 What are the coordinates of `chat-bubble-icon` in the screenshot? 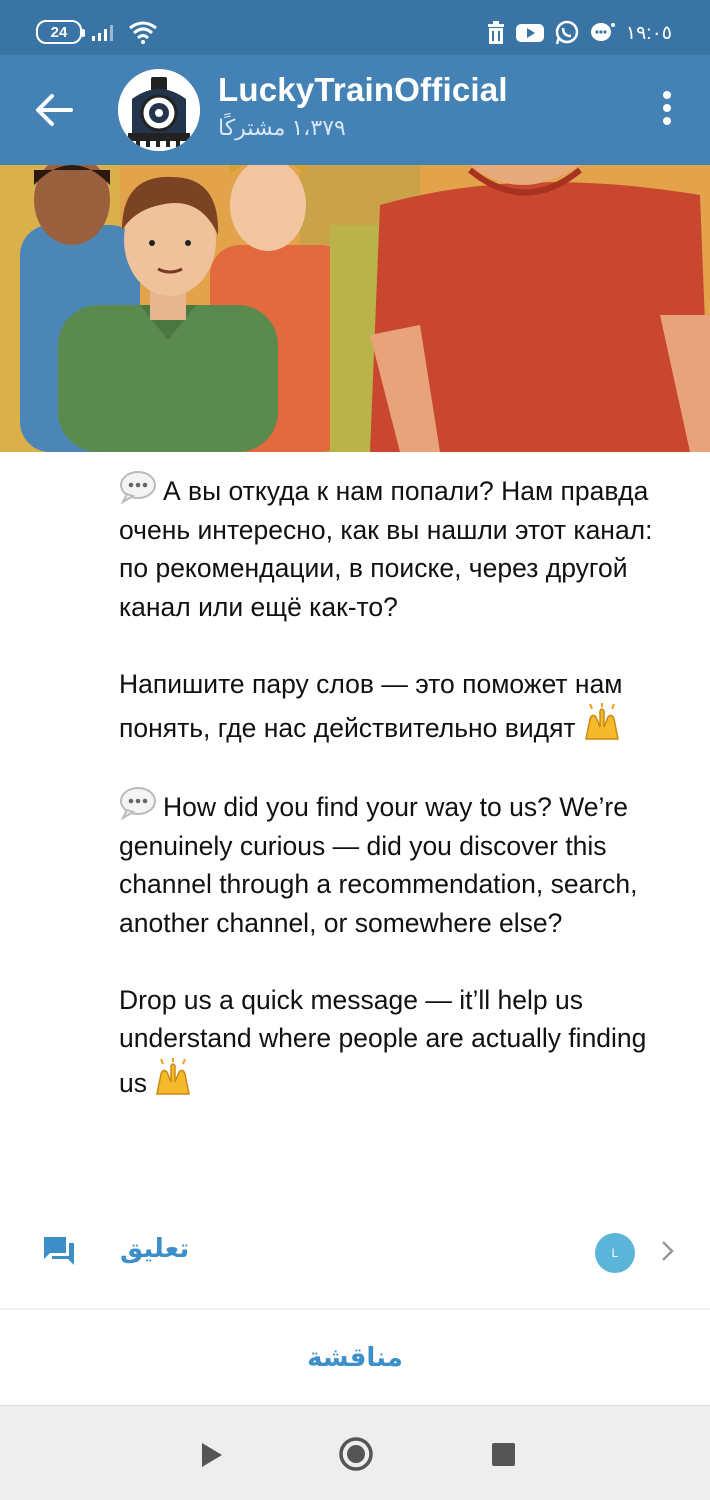 It's located at (602, 32).